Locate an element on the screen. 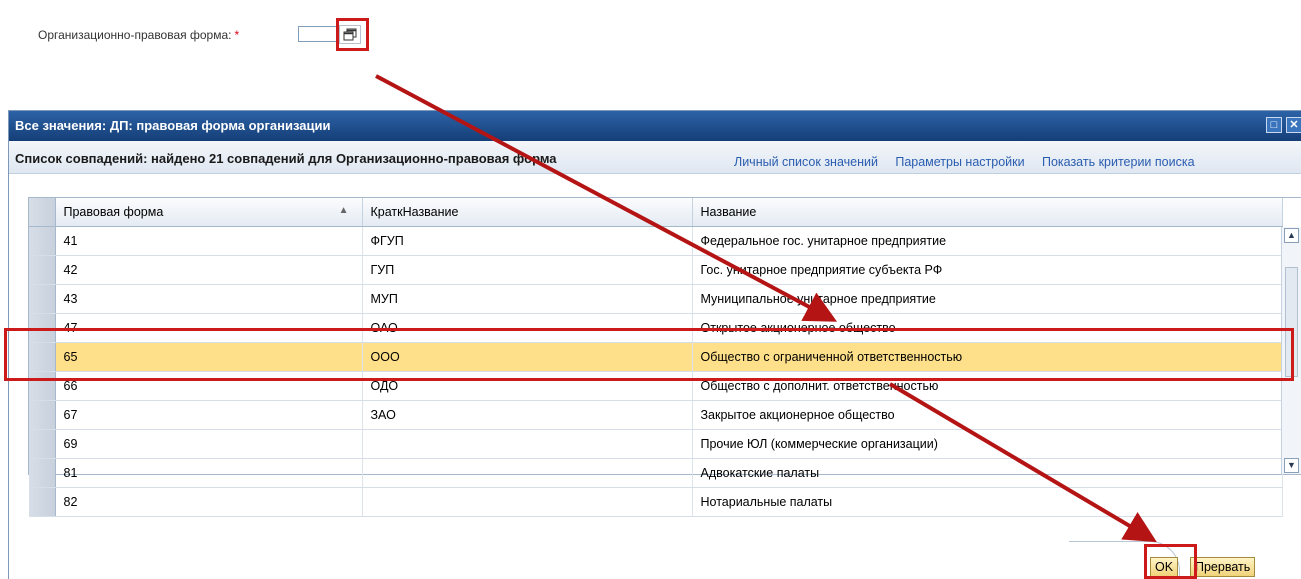 This screenshot has width=1301, height=579. cell-name: Прочие ЮЛ (коммерческие организации) is located at coordinates (987, 444).